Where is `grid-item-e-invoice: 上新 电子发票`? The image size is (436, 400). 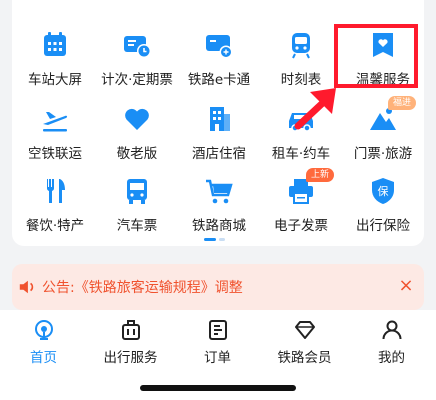 grid-item-e-invoice: 上新 电子发票 is located at coordinates (301, 201).